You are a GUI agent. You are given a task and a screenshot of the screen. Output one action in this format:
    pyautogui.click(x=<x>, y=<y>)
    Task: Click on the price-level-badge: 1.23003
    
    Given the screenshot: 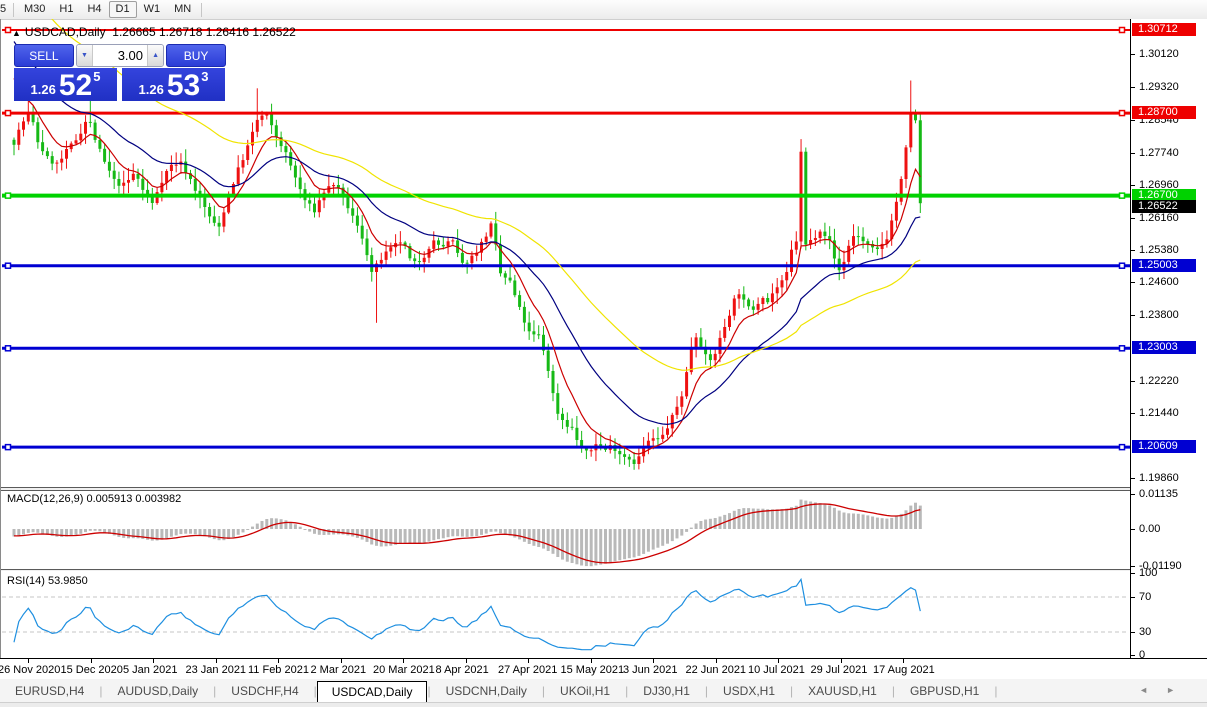 What is the action you would take?
    pyautogui.click(x=1164, y=348)
    